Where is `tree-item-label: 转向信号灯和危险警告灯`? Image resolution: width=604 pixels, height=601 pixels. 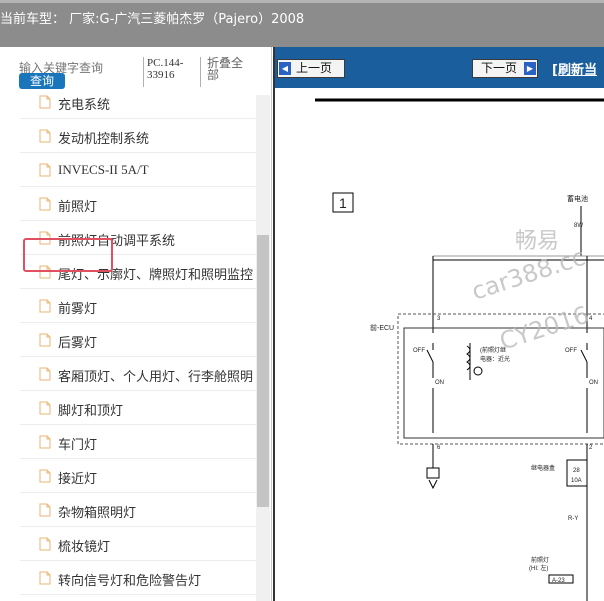 tree-item-label: 转向信号灯和危险警告灯 is located at coordinates (130, 581).